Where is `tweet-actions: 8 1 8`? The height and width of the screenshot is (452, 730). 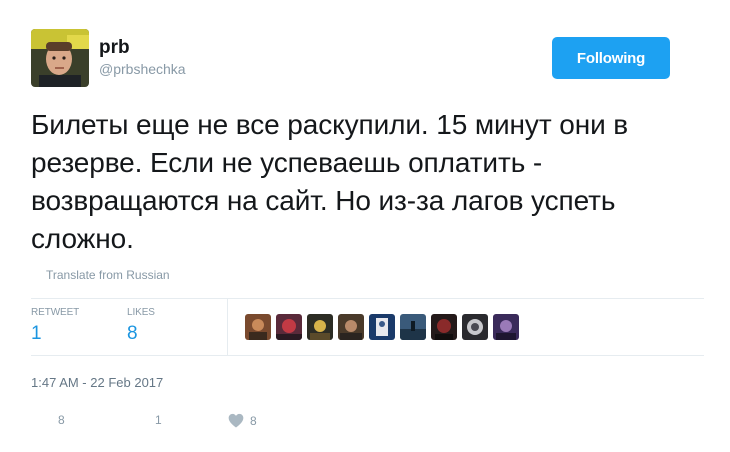
tweet-actions: 8 1 8 is located at coordinates (181, 423).